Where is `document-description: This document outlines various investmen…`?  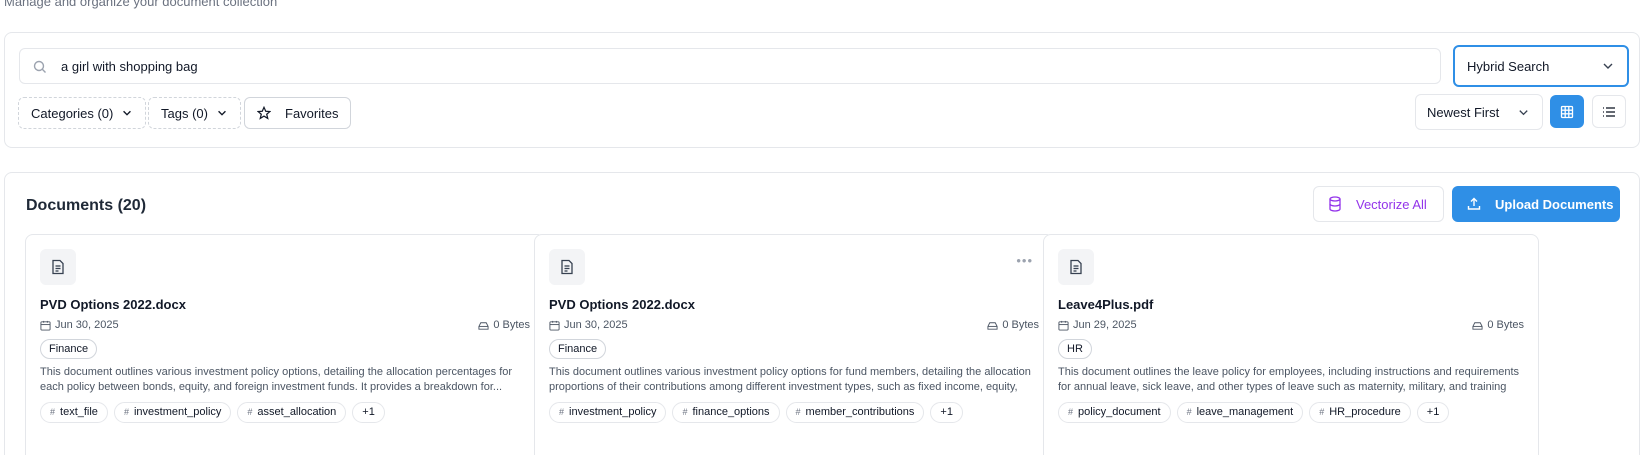 document-description: This document outlines various investmen… is located at coordinates (790, 379).